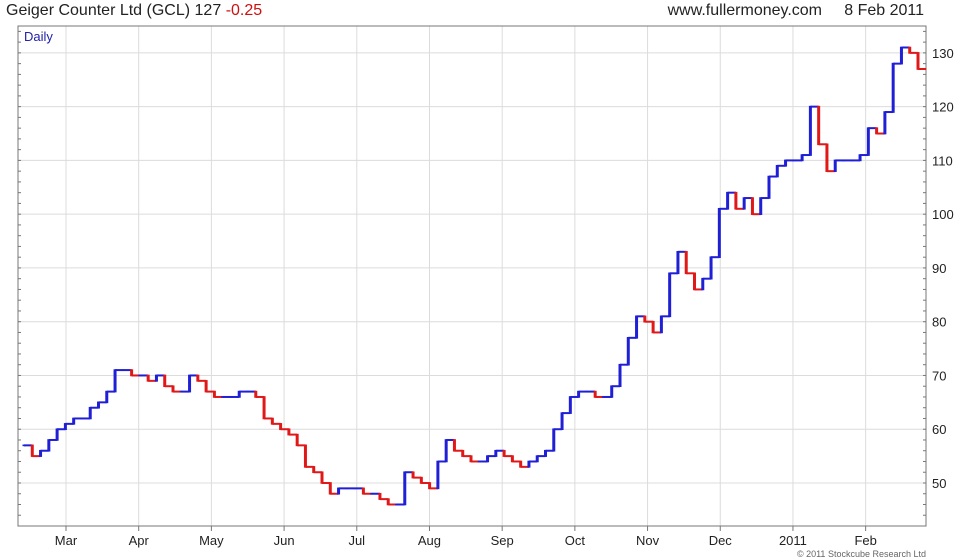 This screenshot has width=980, height=560. Describe the element at coordinates (865, 540) in the screenshot. I see `x-tick-label: Feb` at that location.